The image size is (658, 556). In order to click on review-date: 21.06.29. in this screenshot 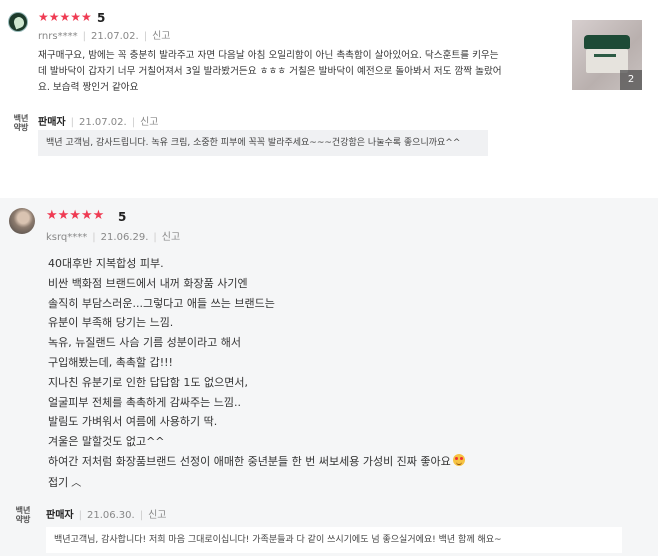, I will do `click(124, 237)`.